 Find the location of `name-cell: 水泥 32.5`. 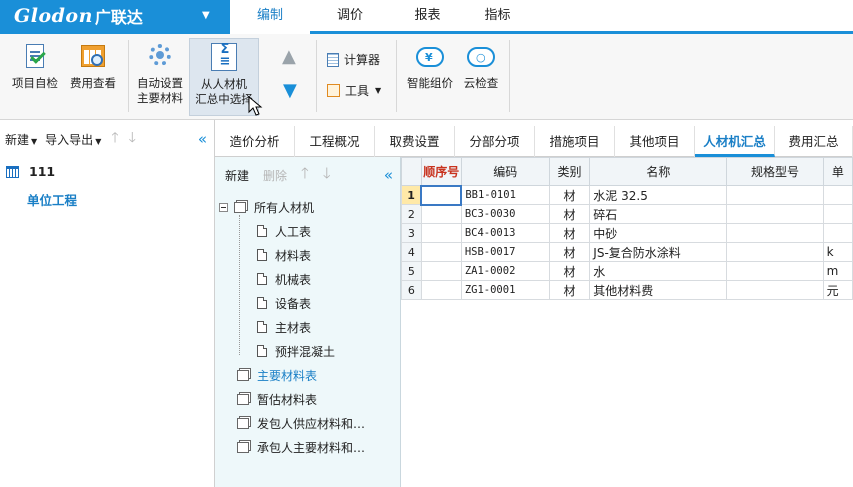

name-cell: 水泥 32.5 is located at coordinates (658, 195).